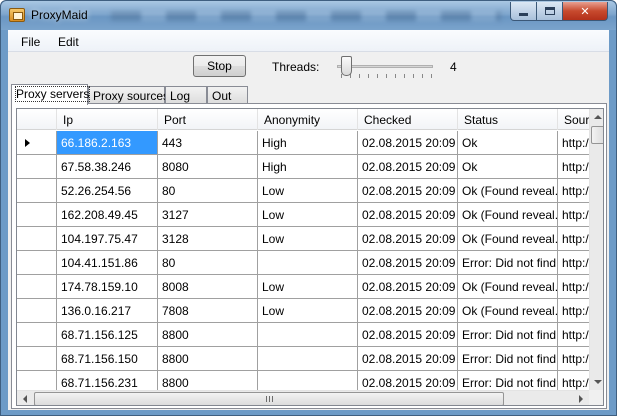 This screenshot has height=416, width=617. Describe the element at coordinates (208, 311) in the screenshot. I see `cell-port: 7808` at that location.